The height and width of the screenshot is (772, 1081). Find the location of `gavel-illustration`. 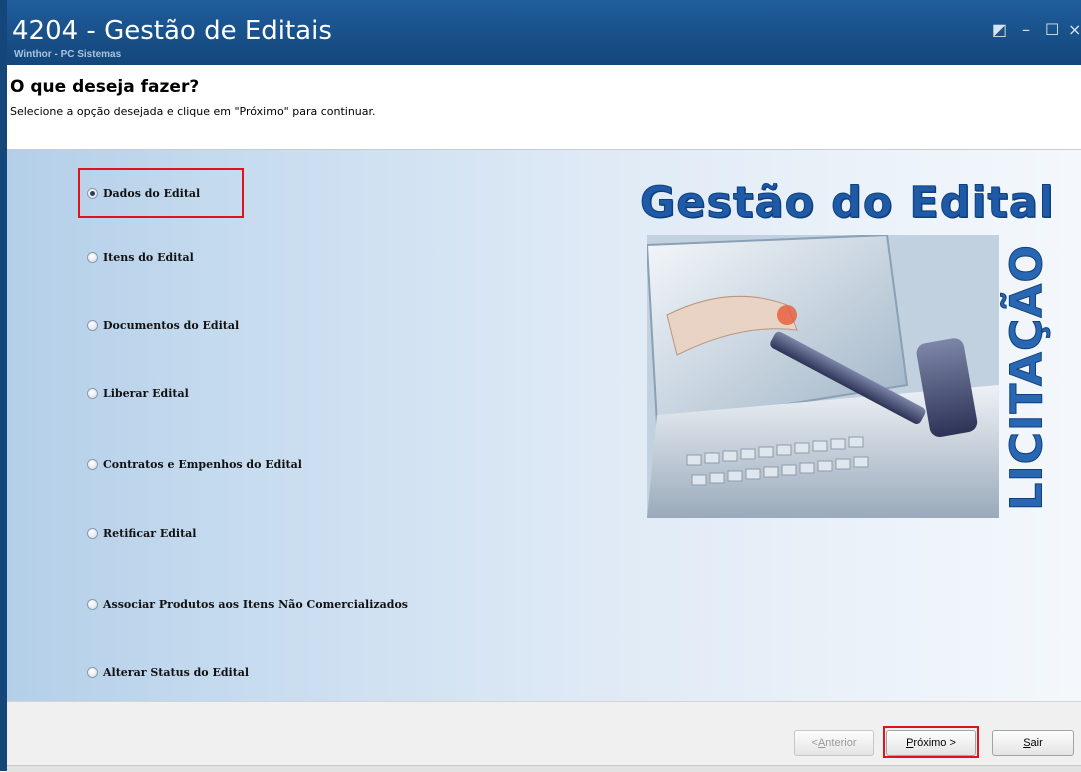

gavel-illustration is located at coordinates (823, 376).